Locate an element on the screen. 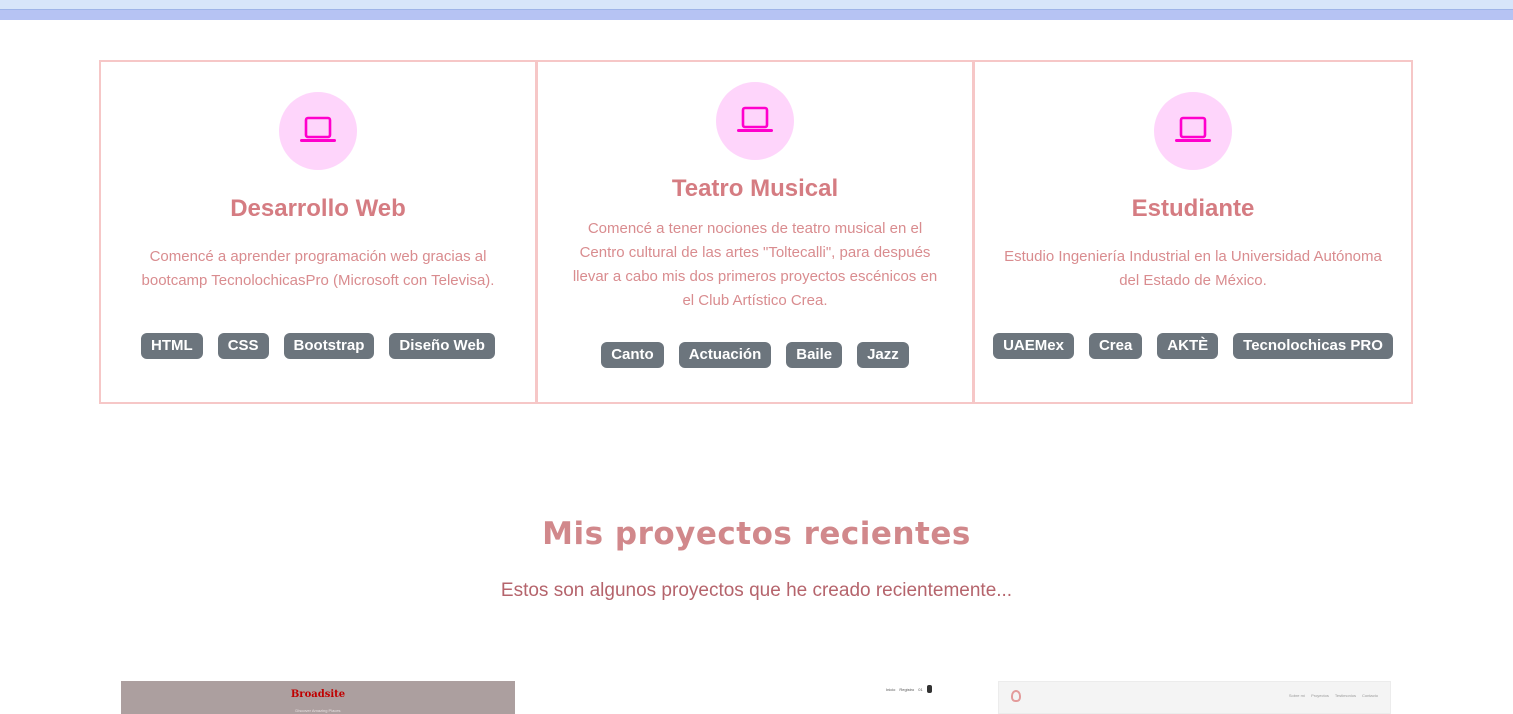 This screenshot has width=1513, height=714. project-thumbnail-2-nav: Inicio Registro 01 is located at coordinates (916, 689).